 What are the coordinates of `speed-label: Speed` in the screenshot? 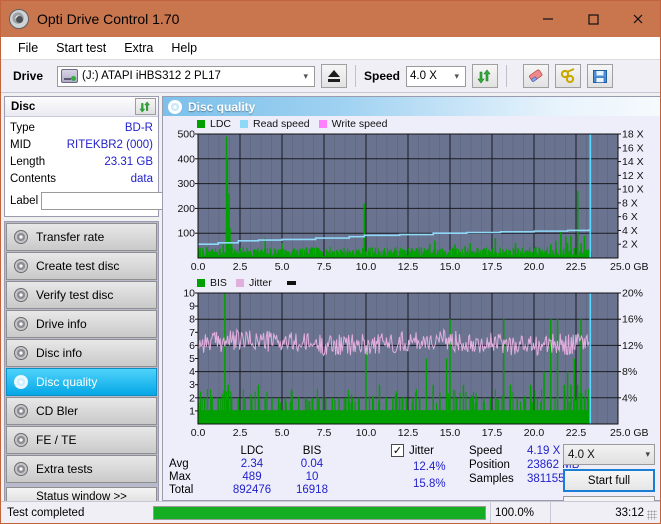 It's located at (382, 76).